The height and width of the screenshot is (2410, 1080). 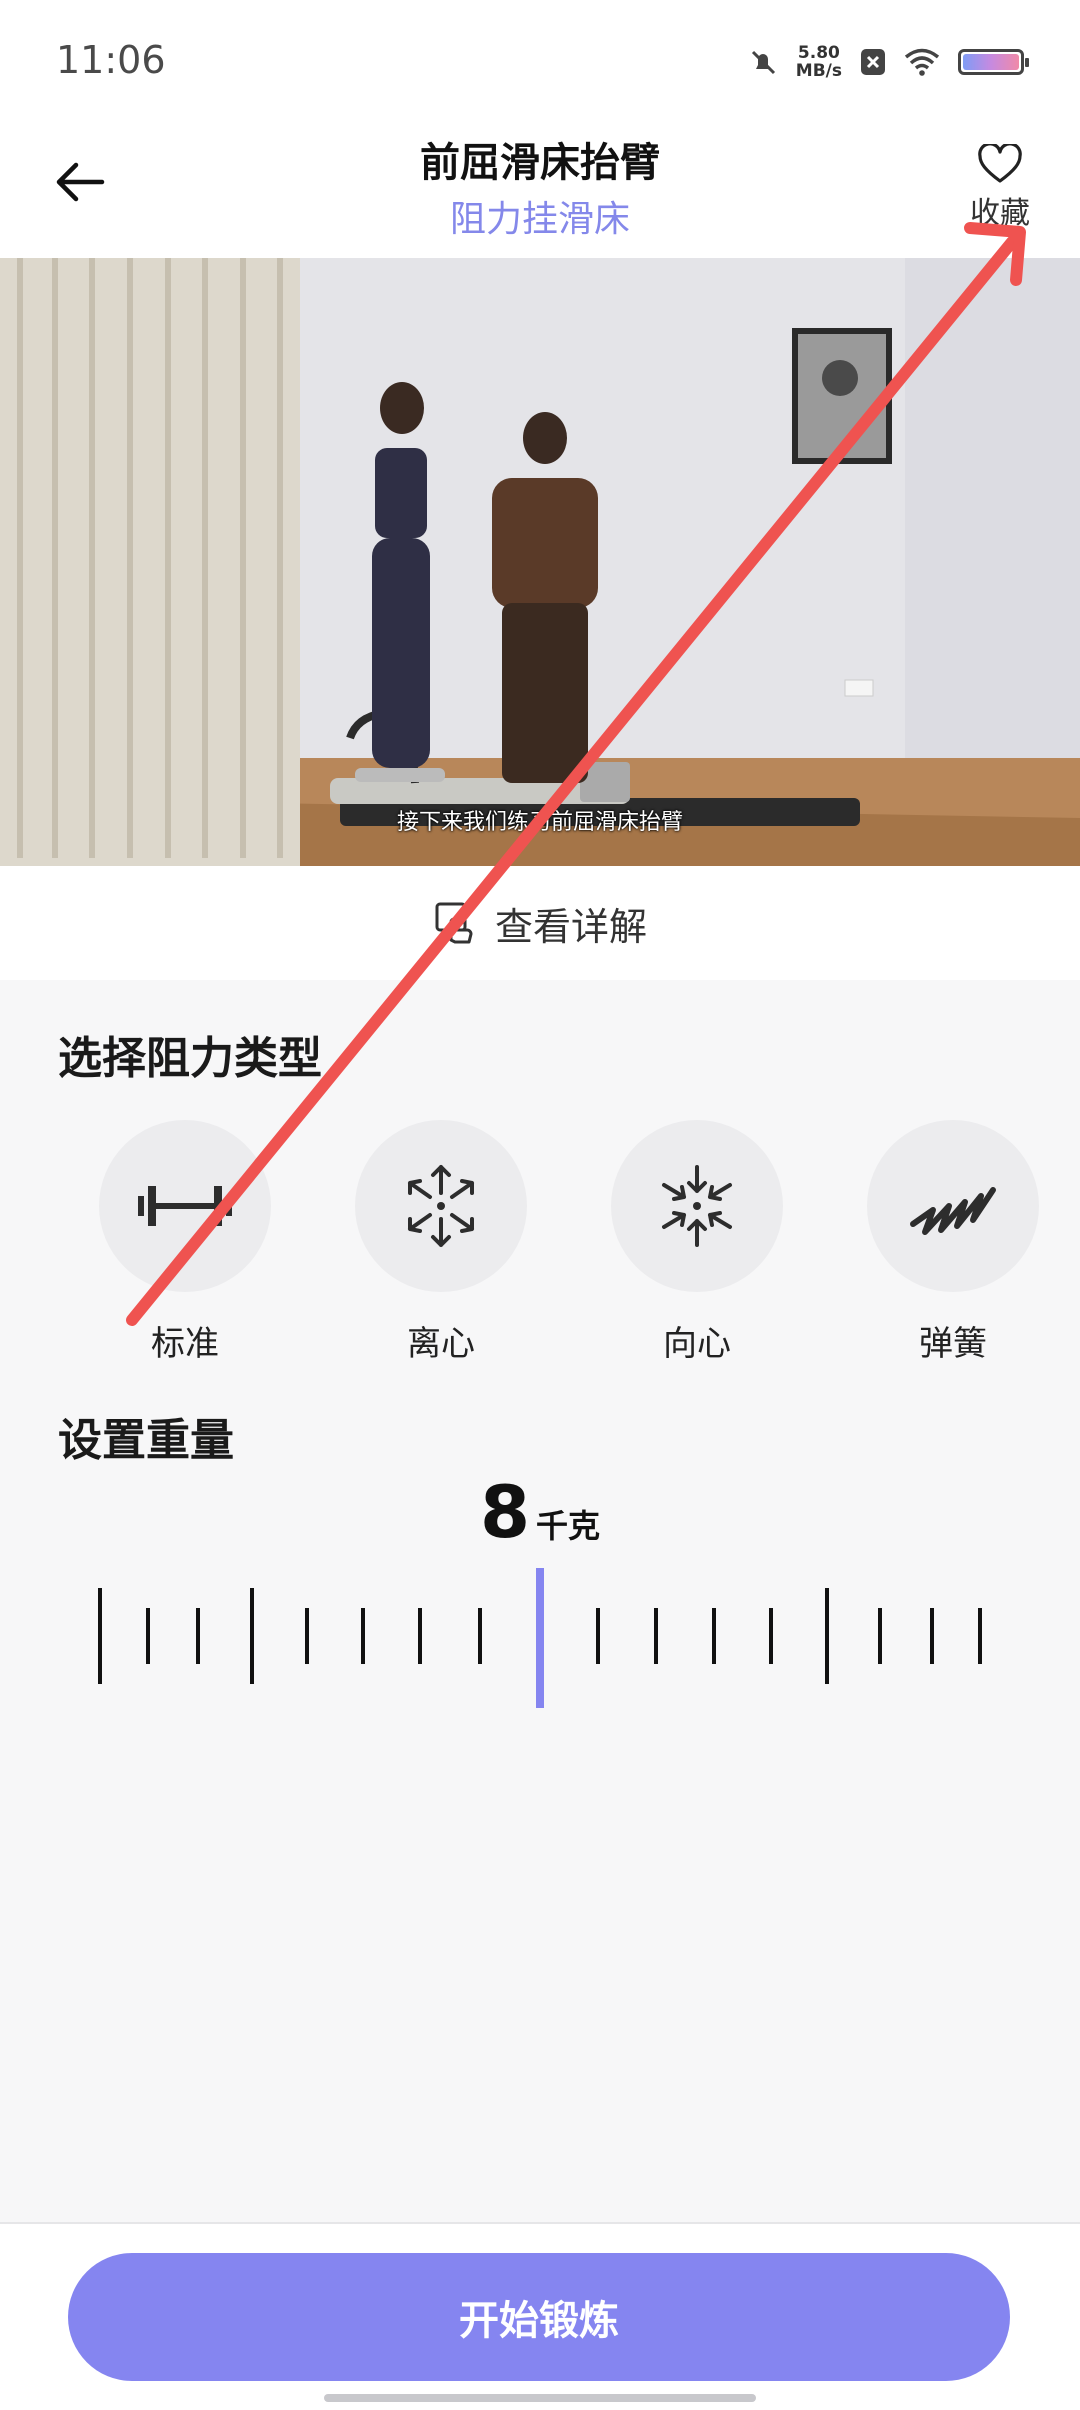 I want to click on view-details-button: 查看详解, so click(x=540, y=923).